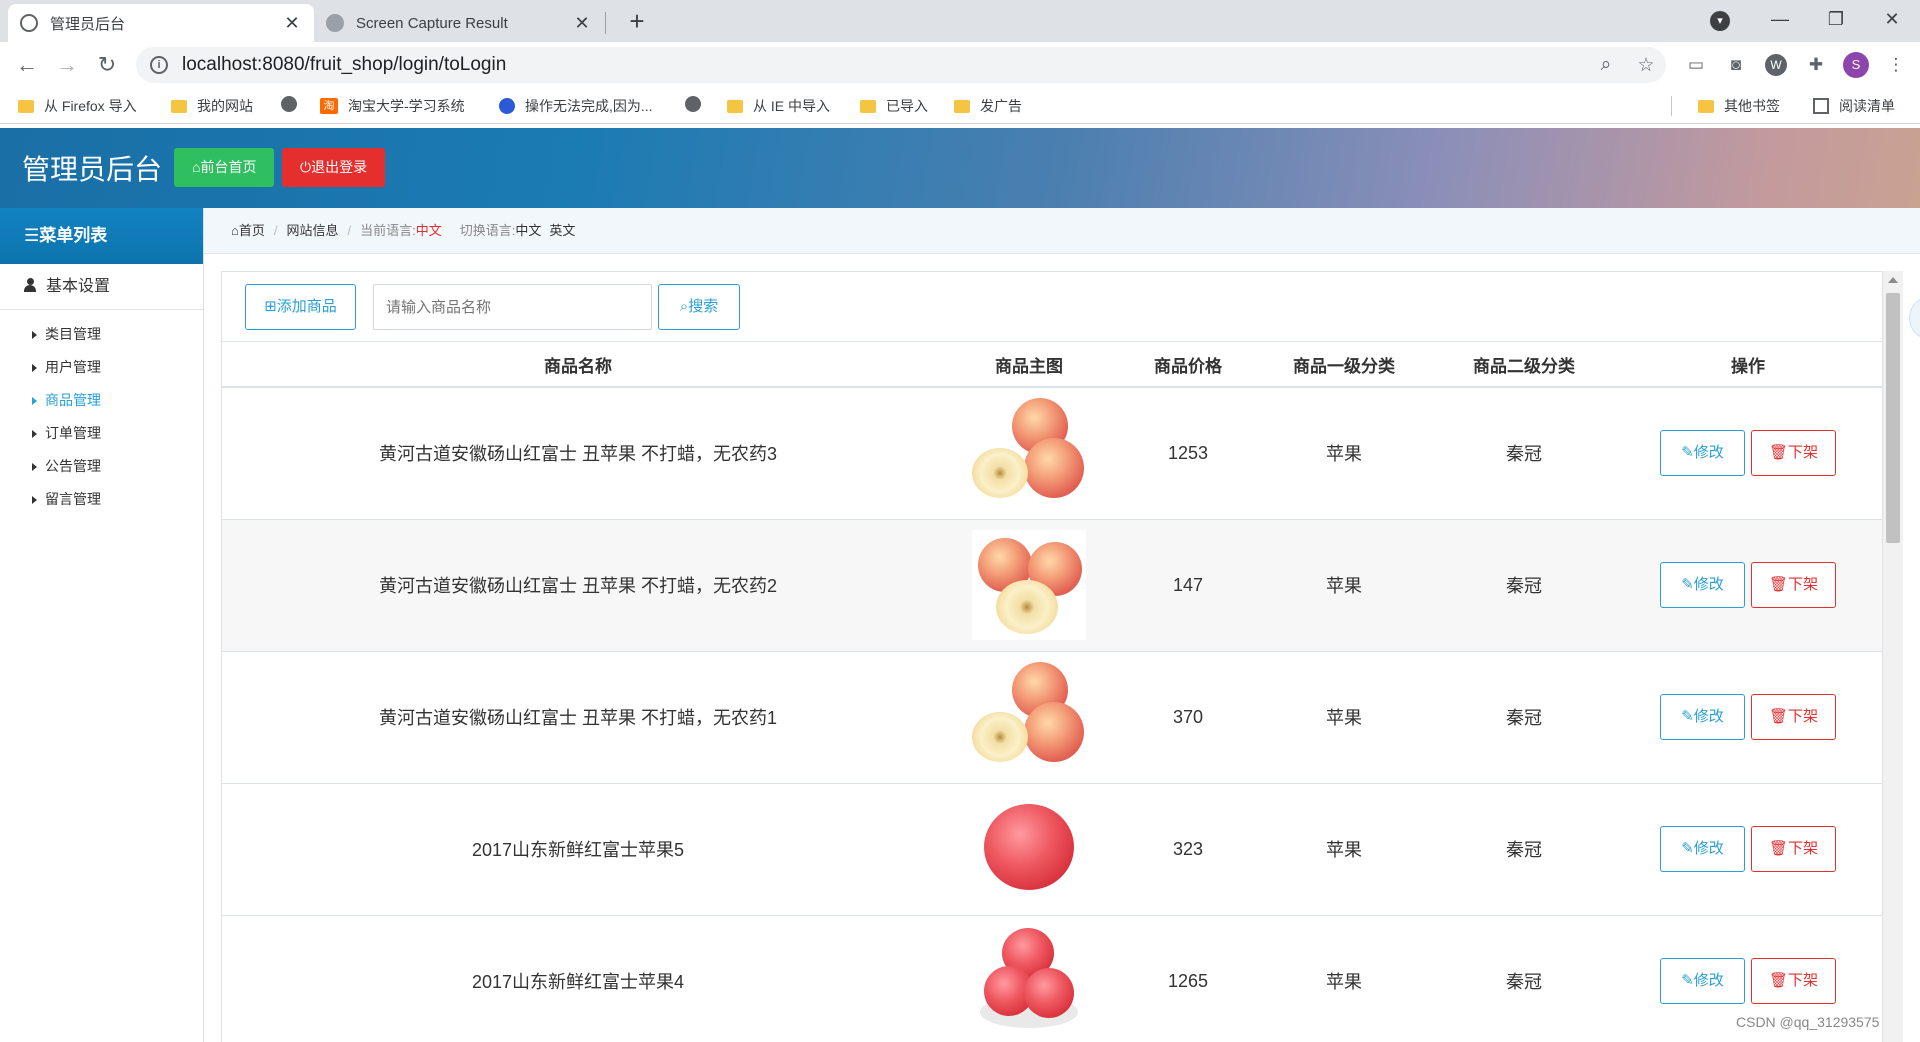 This screenshot has height=1042, width=1920. I want to click on bookmark-item: 从 Firefox 导入, so click(77, 106).